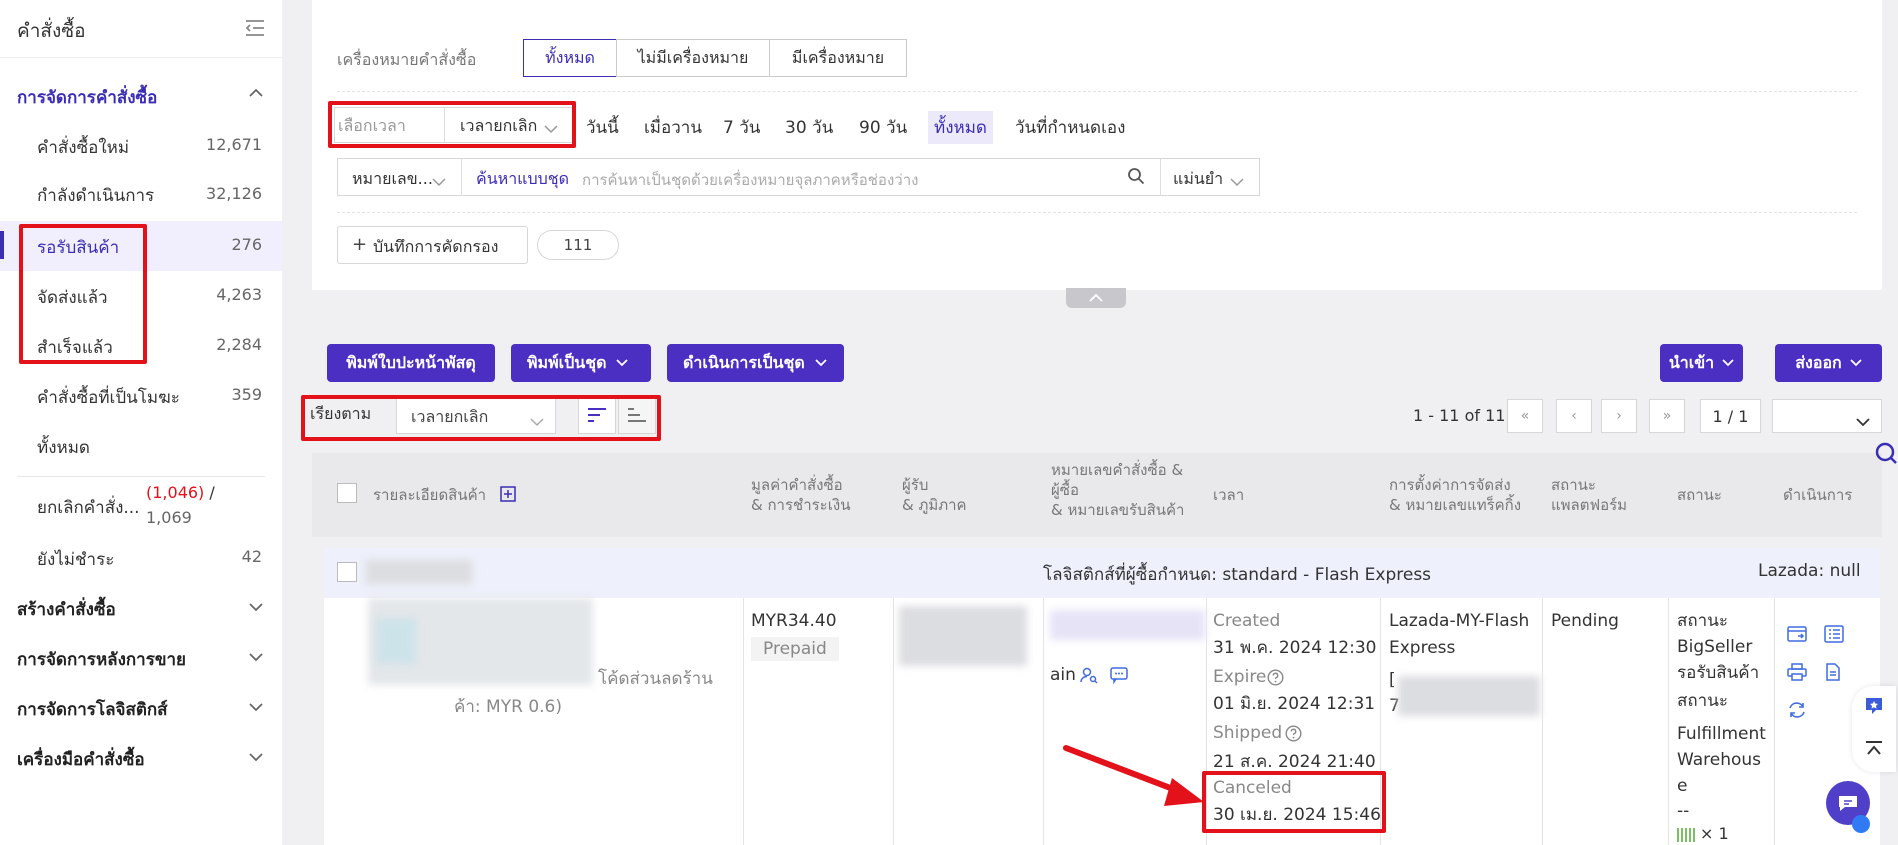 This screenshot has width=1898, height=845. Describe the element at coordinates (1730, 416) in the screenshot. I see `page-input: 1 / 1` at that location.